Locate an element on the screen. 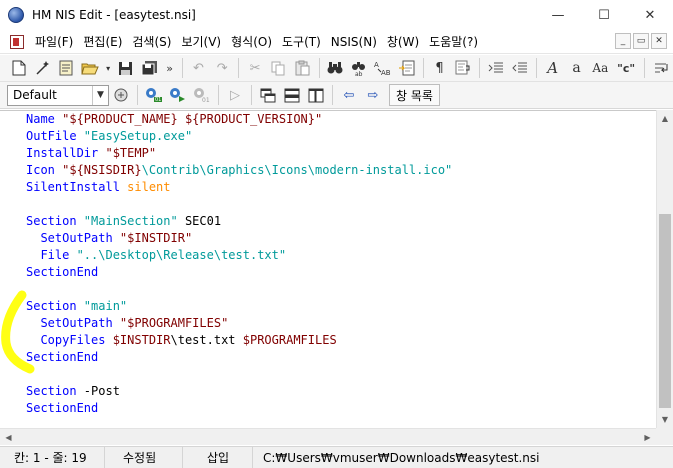 This screenshot has width=673, height=468. copy-icon is located at coordinates (279, 68).